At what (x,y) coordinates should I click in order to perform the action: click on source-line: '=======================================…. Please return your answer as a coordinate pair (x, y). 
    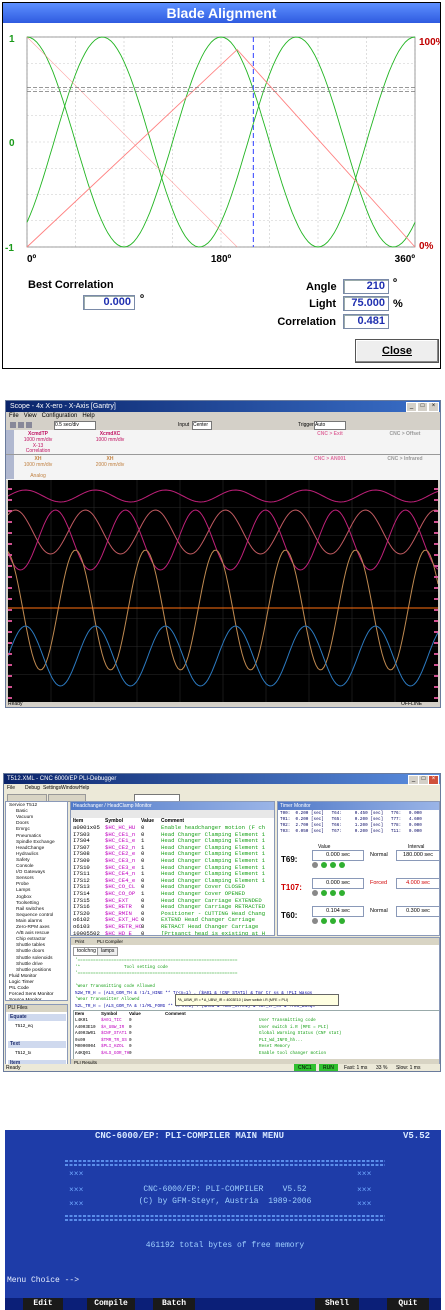
    Looking at the image, I should click on (156, 960).